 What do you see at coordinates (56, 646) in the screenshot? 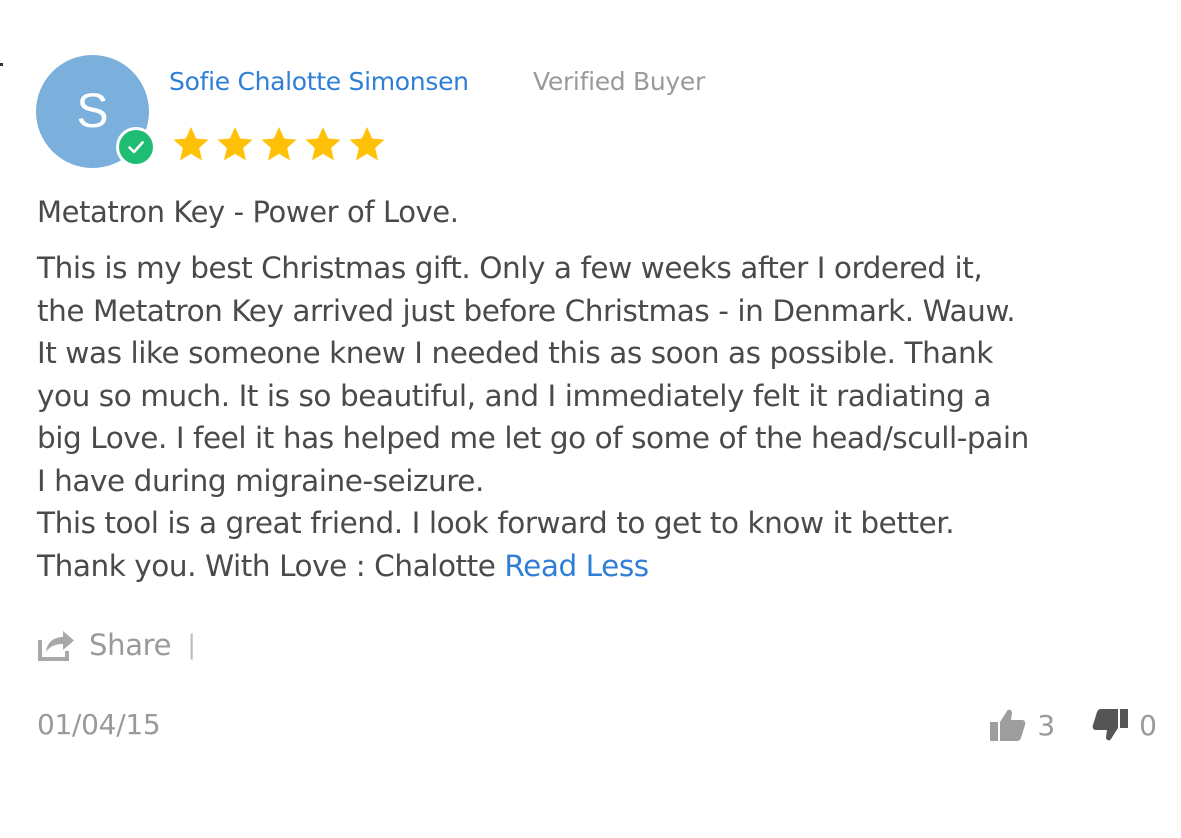
I see `share-icon` at bounding box center [56, 646].